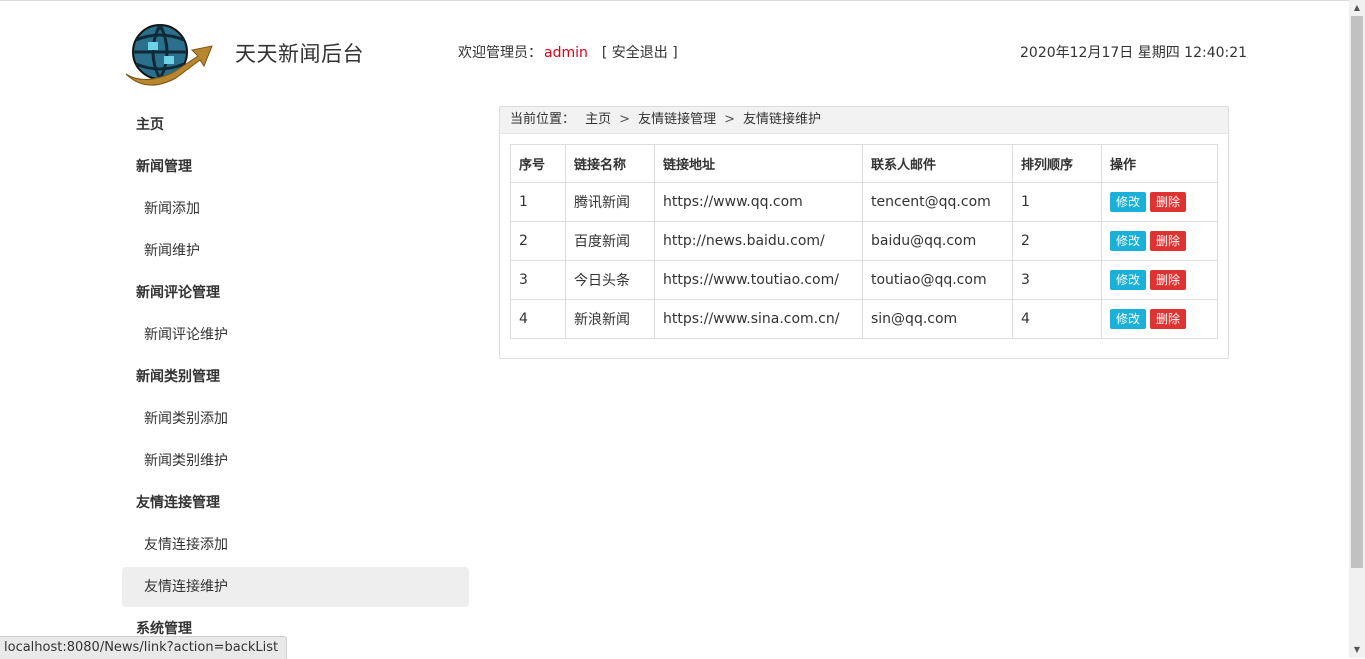 The height and width of the screenshot is (659, 1365). Describe the element at coordinates (1057, 319) in the screenshot. I see `cell-order: 4` at that location.